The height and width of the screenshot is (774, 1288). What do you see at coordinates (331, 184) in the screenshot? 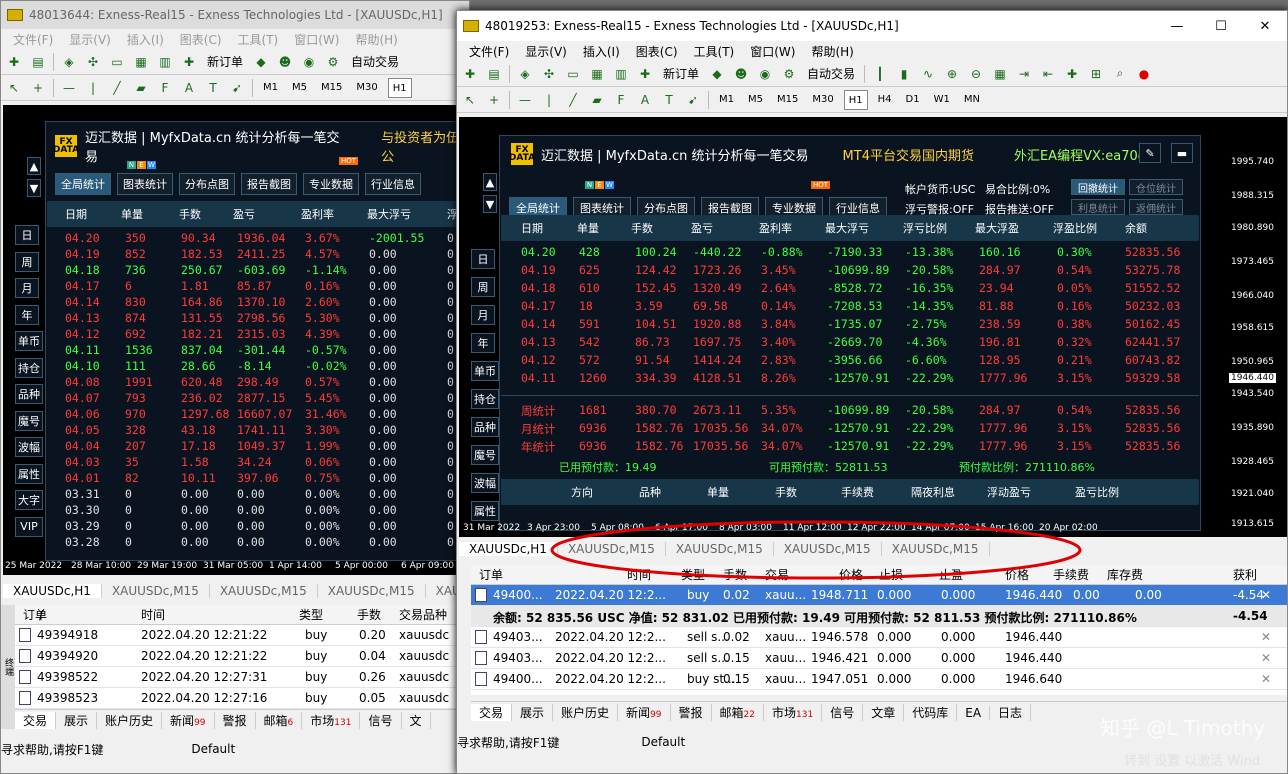
I see `stats-tab-4: 专业数据` at bounding box center [331, 184].